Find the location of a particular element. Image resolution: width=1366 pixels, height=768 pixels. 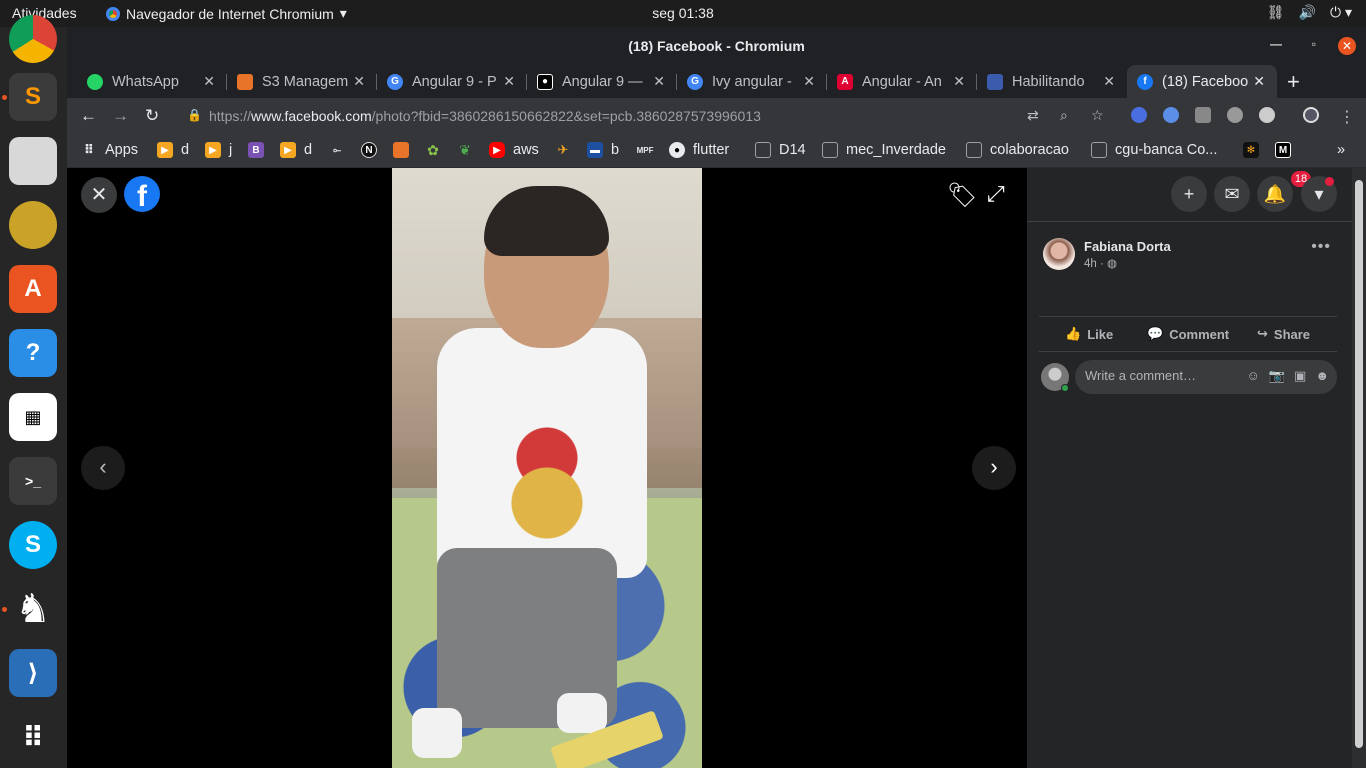

minimize-button: — is located at coordinates (1276, 44).